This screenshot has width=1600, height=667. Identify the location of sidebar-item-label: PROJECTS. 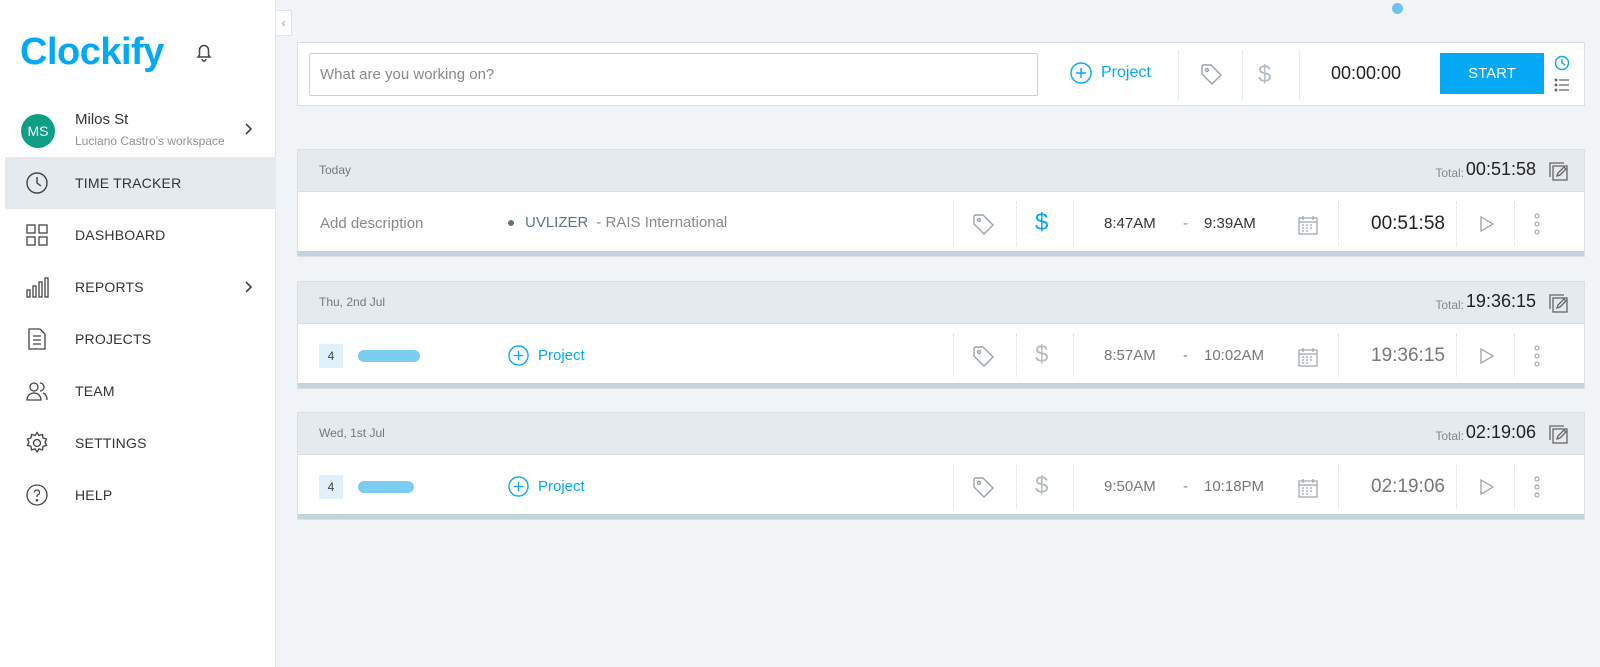
(113, 339).